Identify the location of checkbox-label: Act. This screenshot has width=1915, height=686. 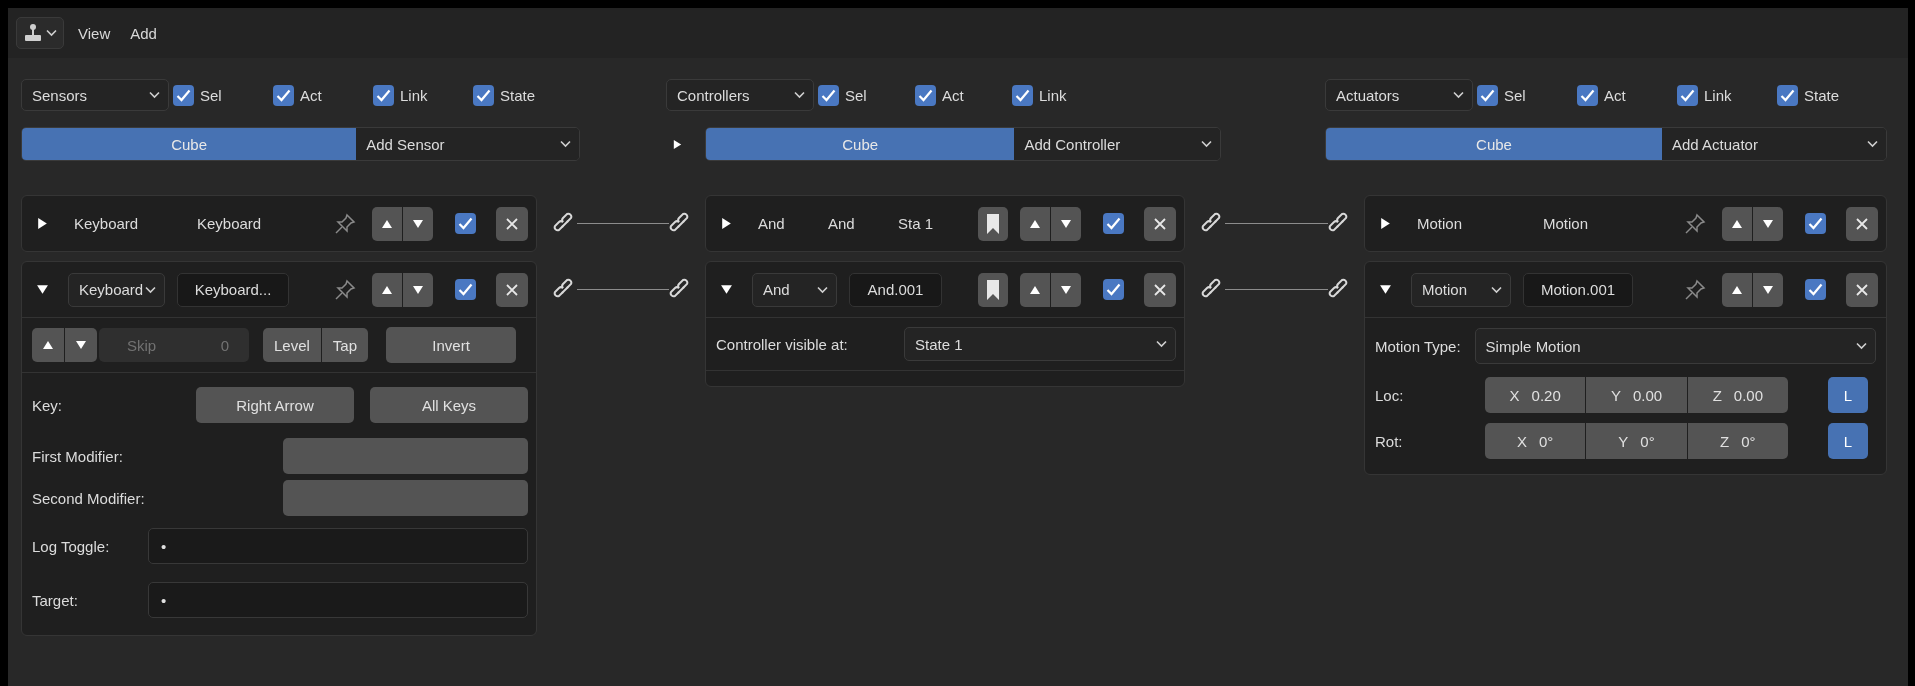
(1615, 95).